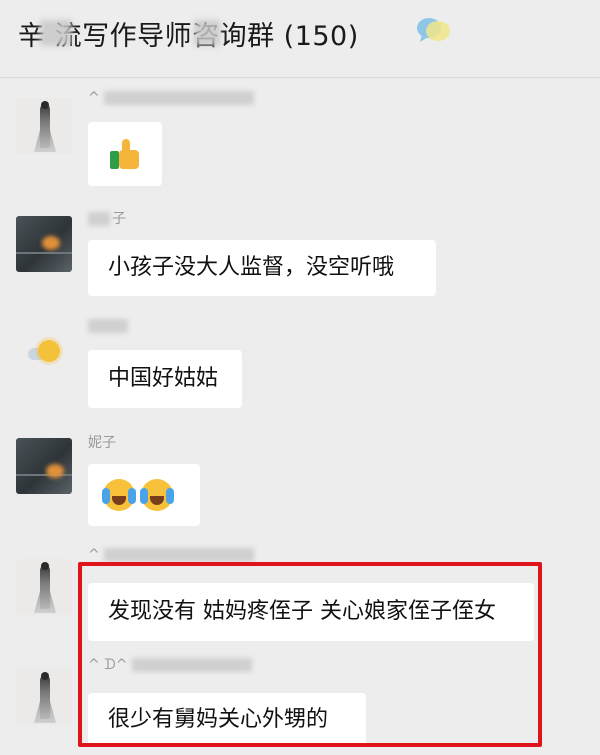 The image size is (600, 755). What do you see at coordinates (102, 443) in the screenshot?
I see `sender-name: 妮子` at bounding box center [102, 443].